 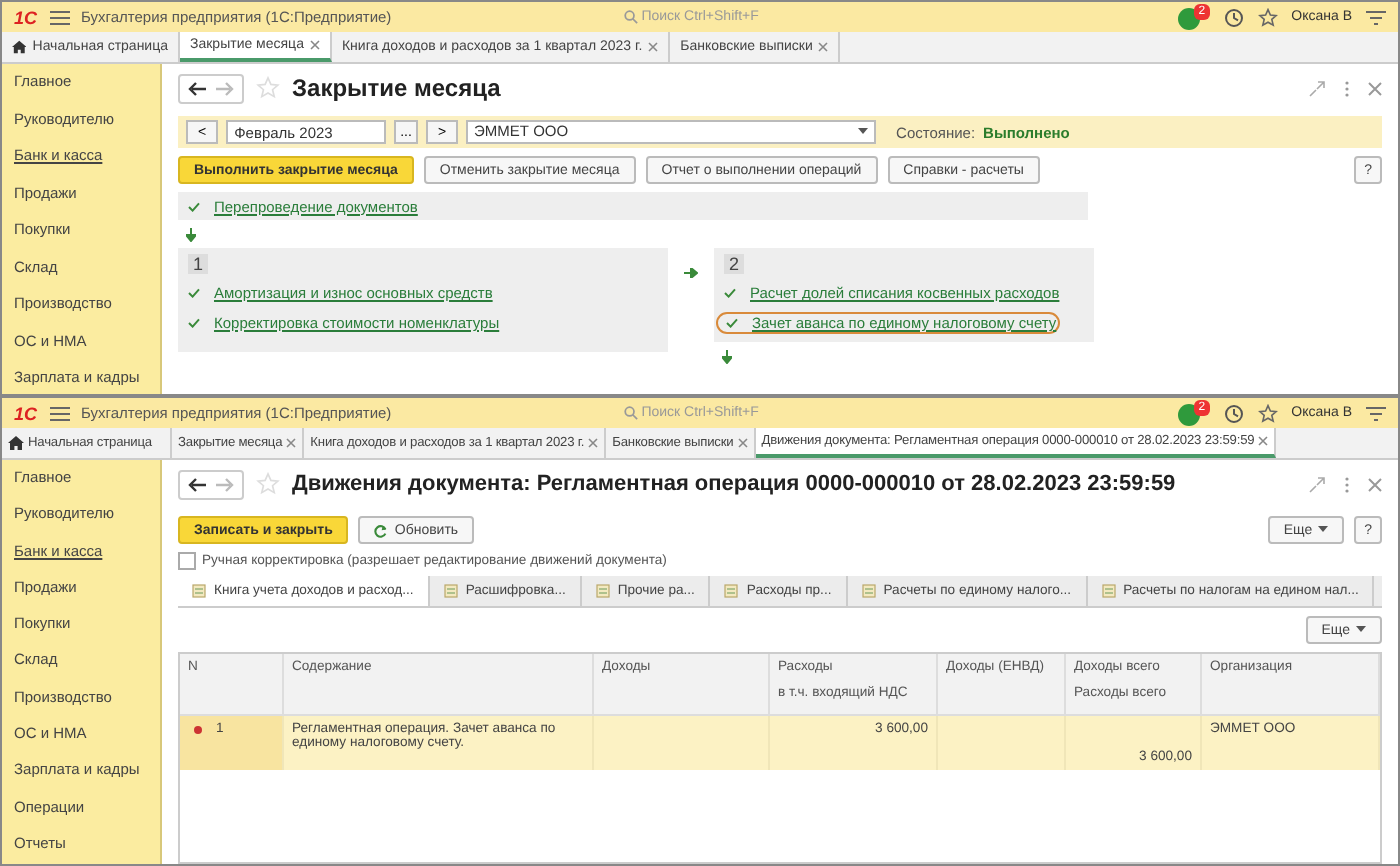 What do you see at coordinates (734, 484) in the screenshot?
I see `form-title: Движения документа: Регламентная операция 0000-000010 от 28.02.2023 23:59:59` at bounding box center [734, 484].